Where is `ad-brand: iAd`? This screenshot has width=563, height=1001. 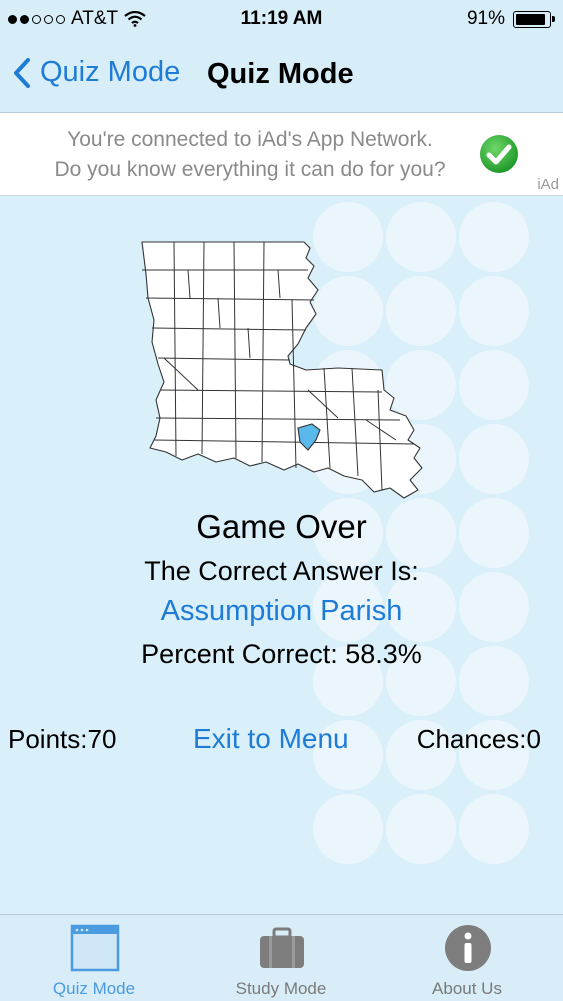 ad-brand: iAd is located at coordinates (548, 184).